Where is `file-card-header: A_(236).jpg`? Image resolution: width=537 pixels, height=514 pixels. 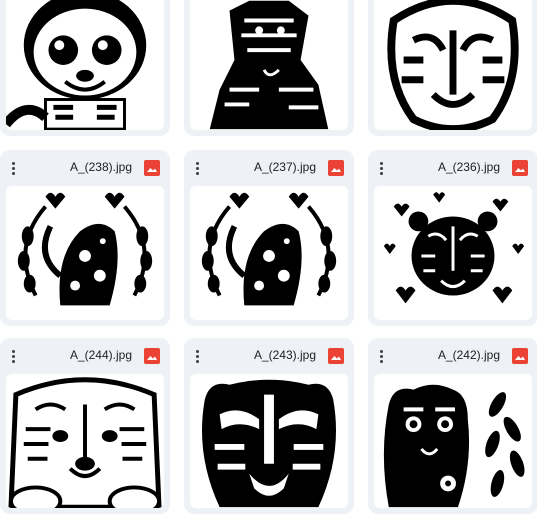 file-card-header: A_(236).jpg is located at coordinates (452, 168).